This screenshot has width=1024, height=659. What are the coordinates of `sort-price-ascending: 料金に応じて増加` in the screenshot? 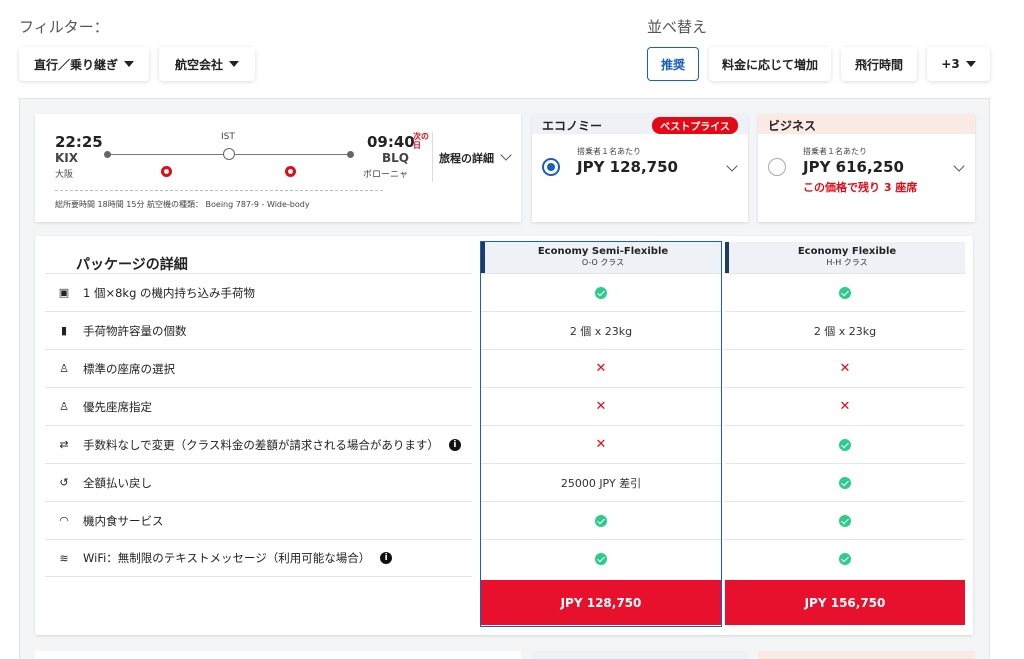 It's located at (770, 64).